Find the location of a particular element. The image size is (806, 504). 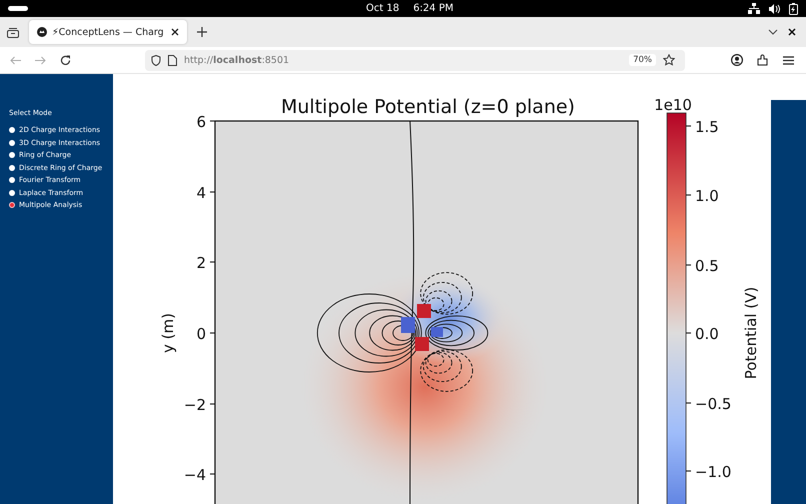

address-bar: http://localhost:8501 70% is located at coordinates (415, 60).